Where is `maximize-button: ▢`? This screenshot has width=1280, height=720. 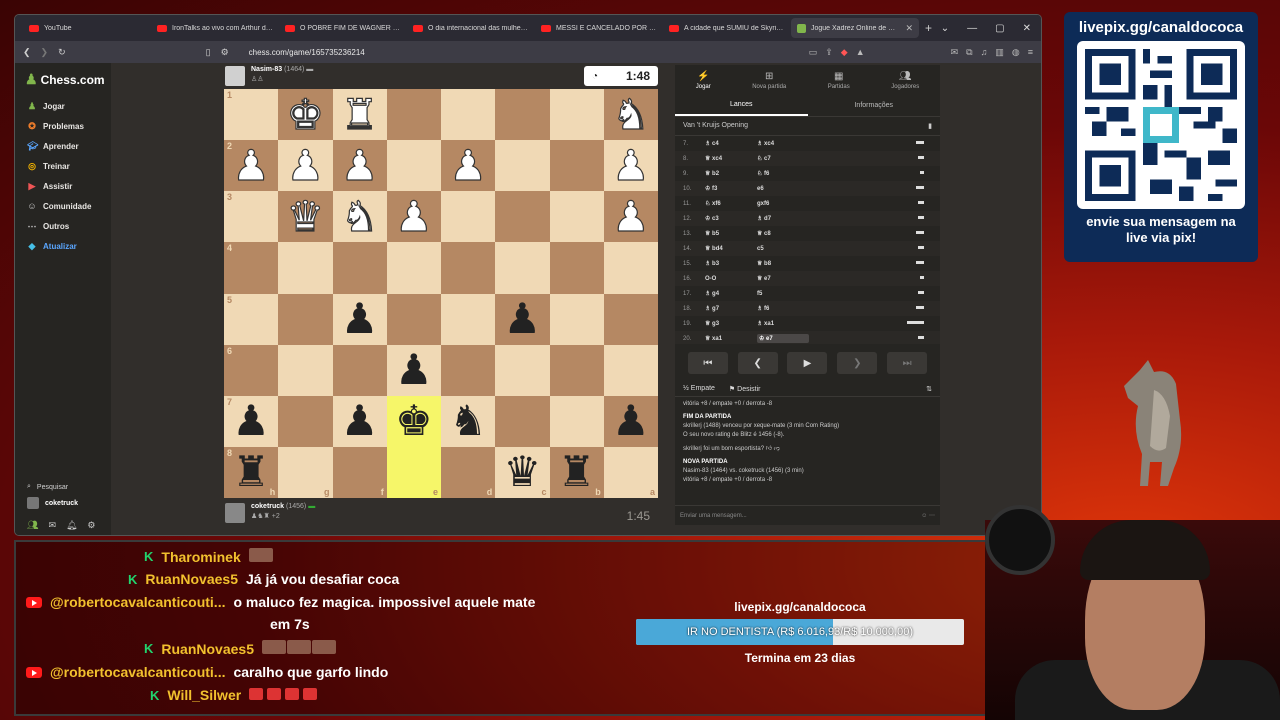
maximize-button: ▢ is located at coordinates (999, 28).